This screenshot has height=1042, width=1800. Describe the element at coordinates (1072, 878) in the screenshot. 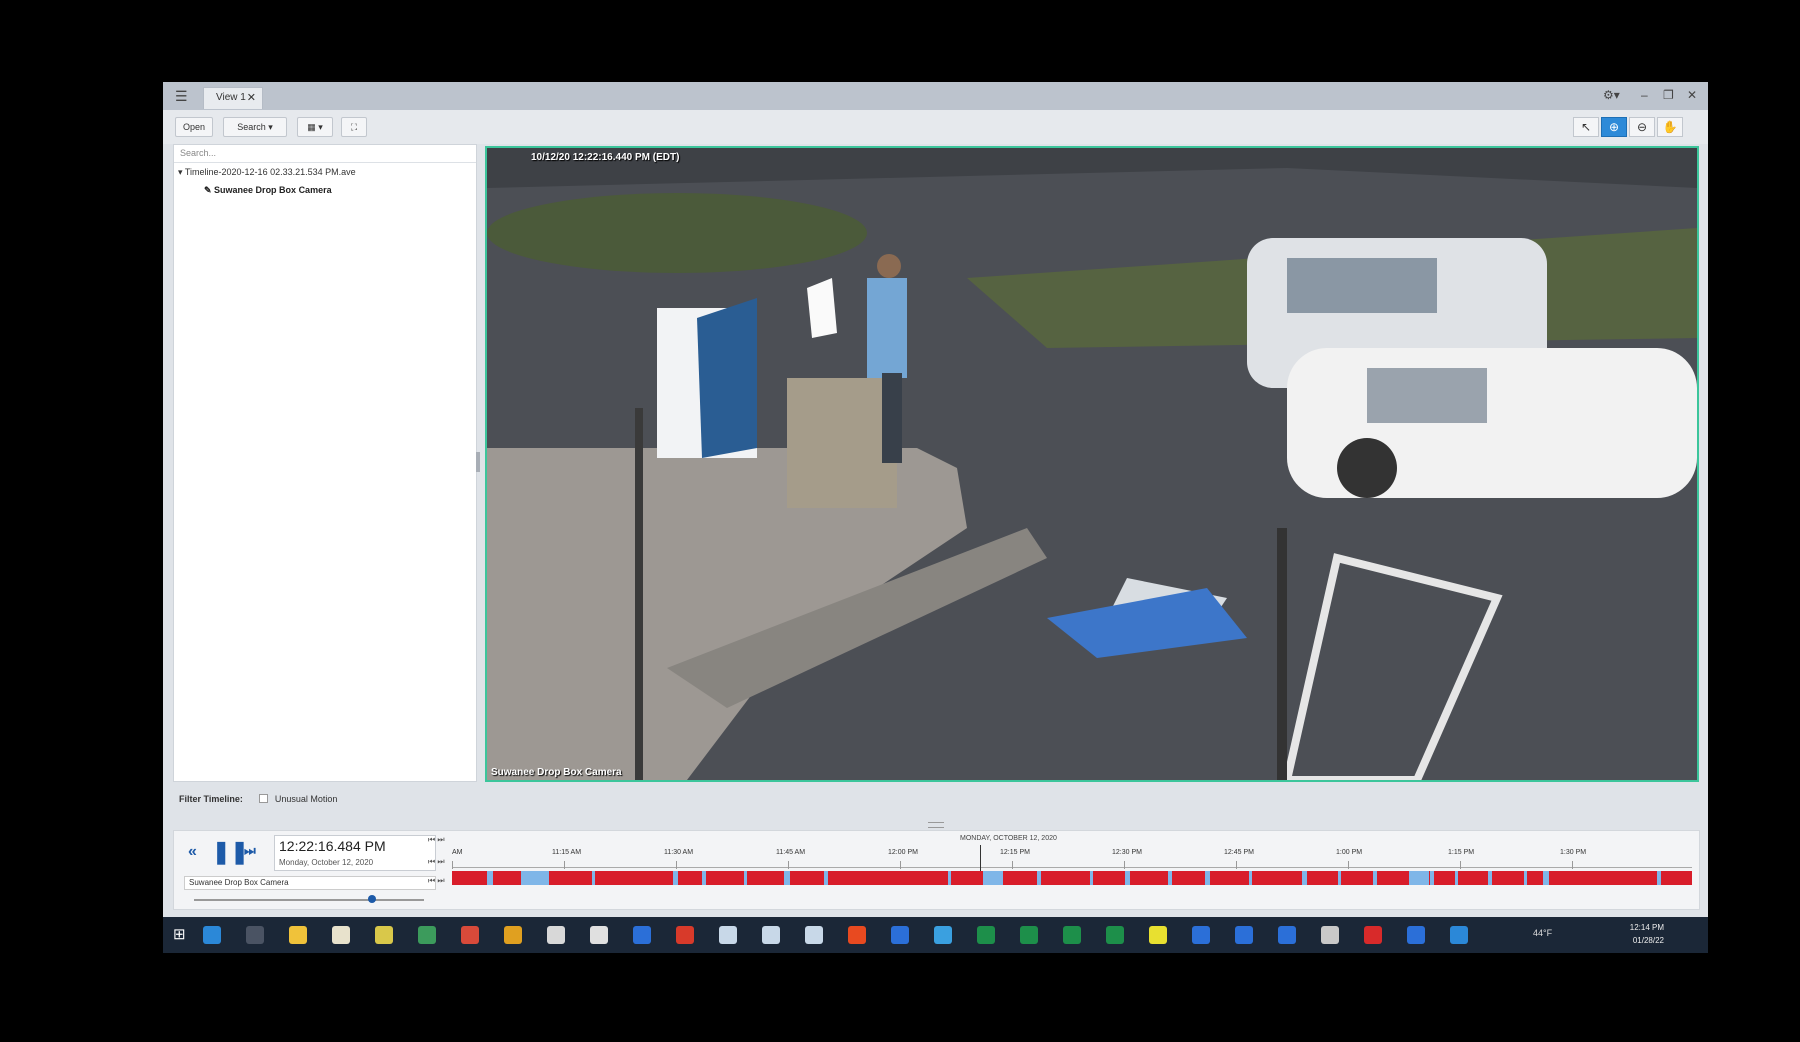

I see `recording-bar` at that location.